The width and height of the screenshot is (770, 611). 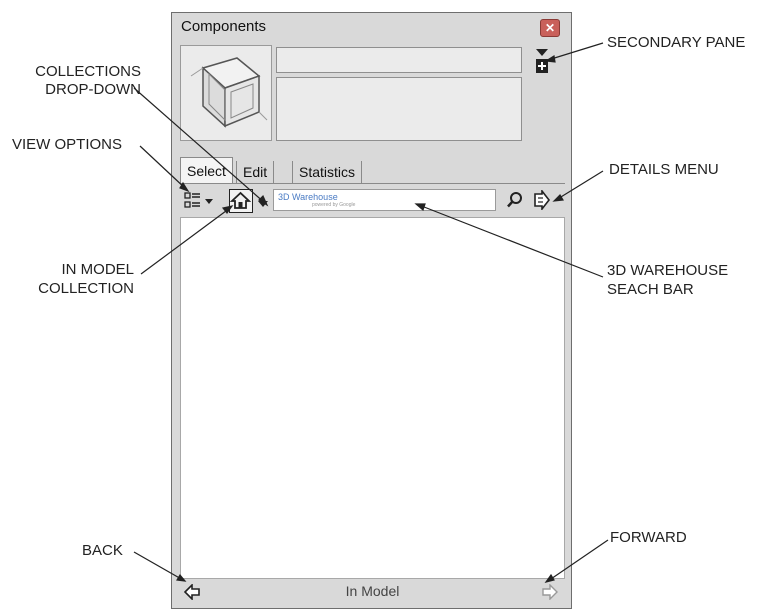 I want to click on callout-in-model-line1: IN MODEL, so click(x=97, y=269).